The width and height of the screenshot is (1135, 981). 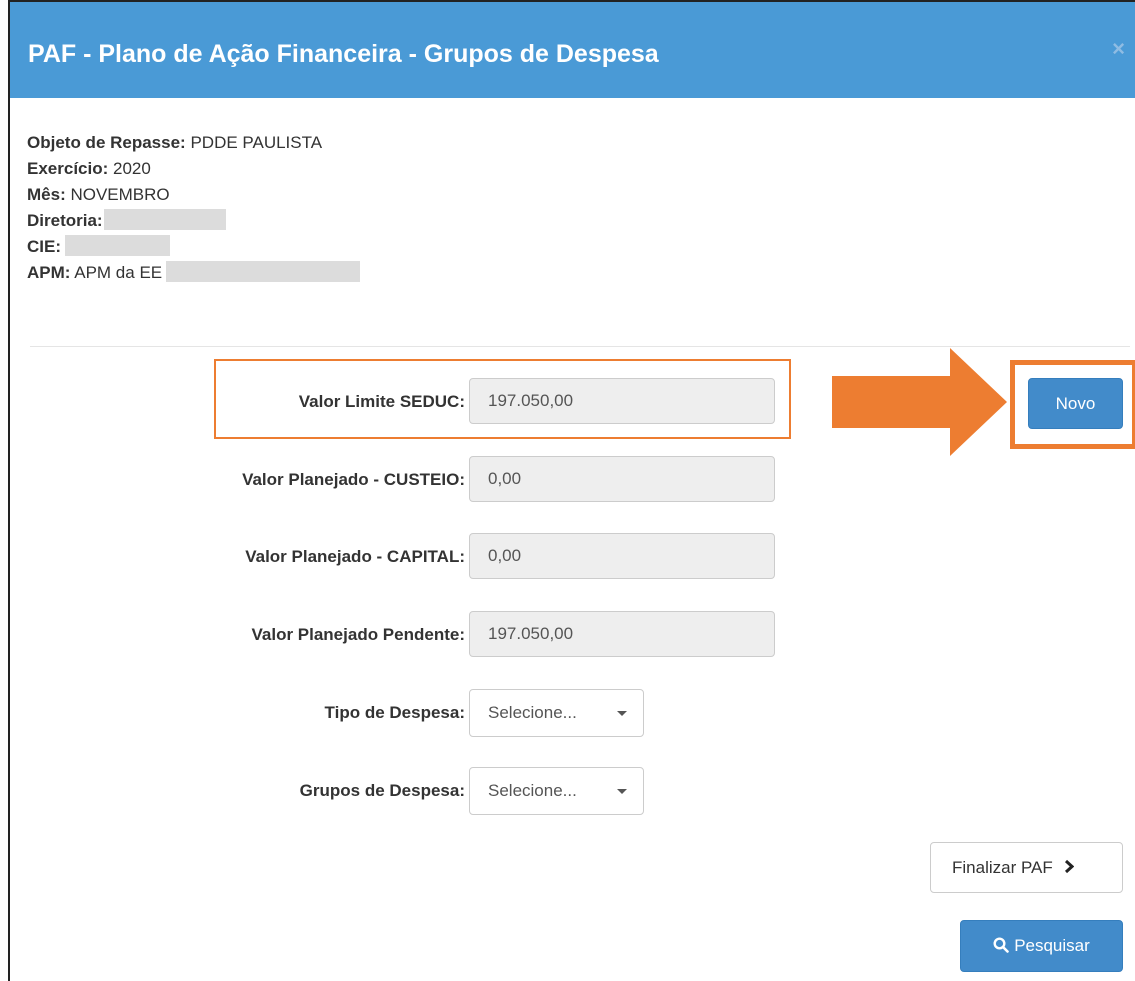 I want to click on annotation-highlight-box, so click(x=502, y=399).